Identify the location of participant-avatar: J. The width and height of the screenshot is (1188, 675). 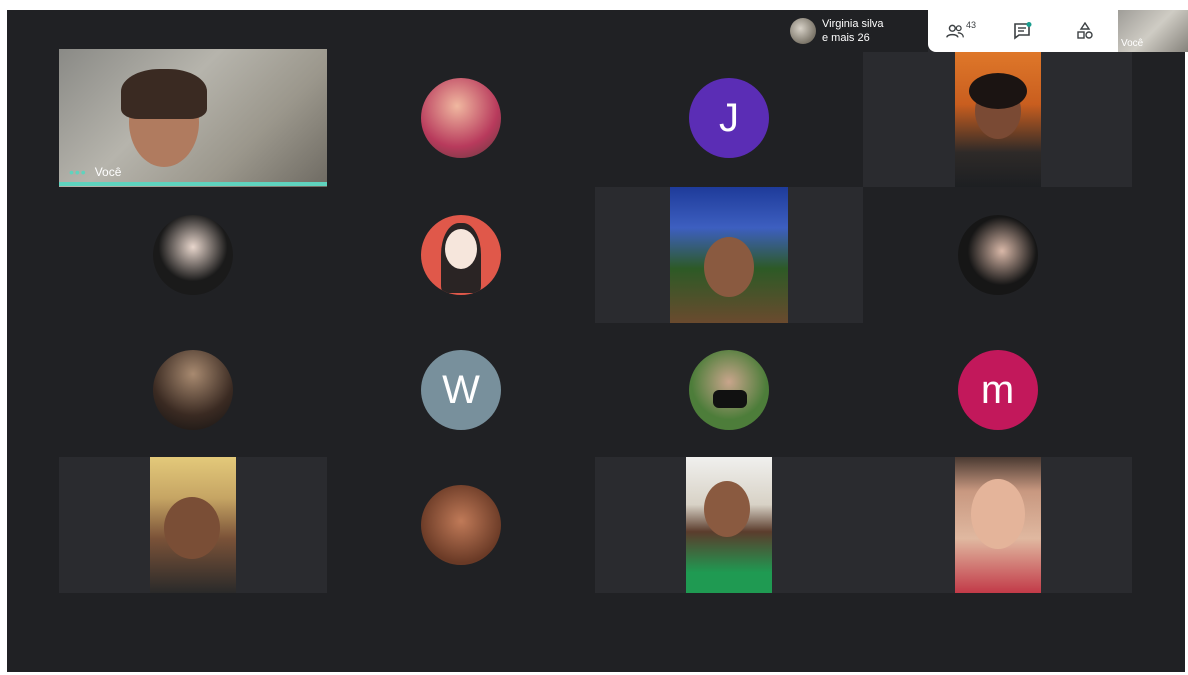
(729, 118).